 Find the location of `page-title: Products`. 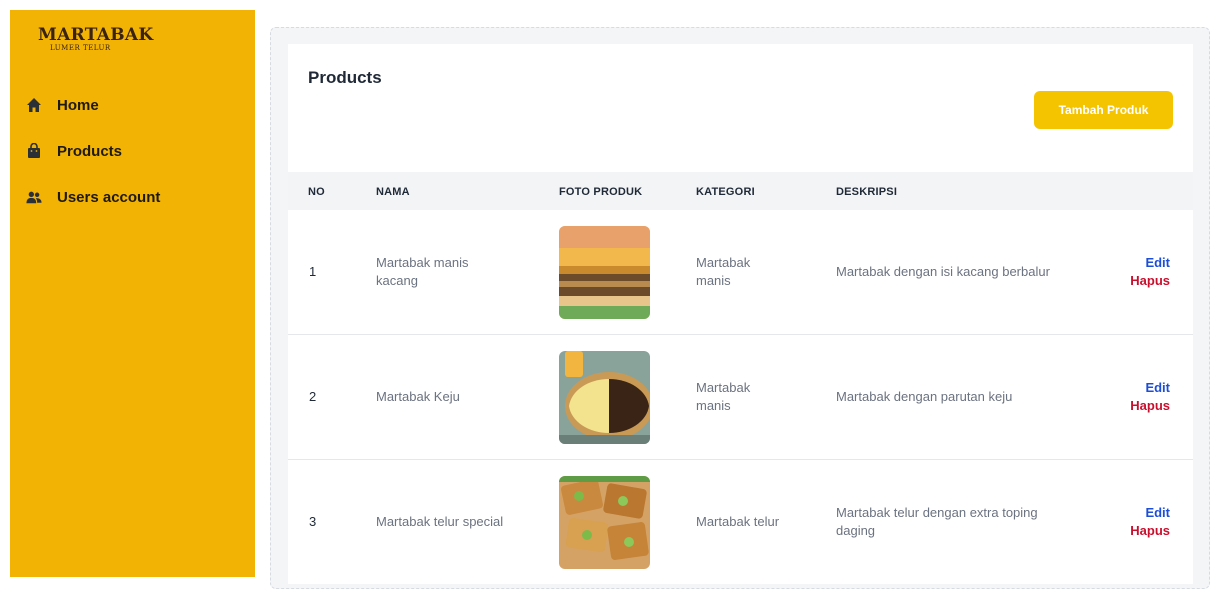

page-title: Products is located at coordinates (345, 77).